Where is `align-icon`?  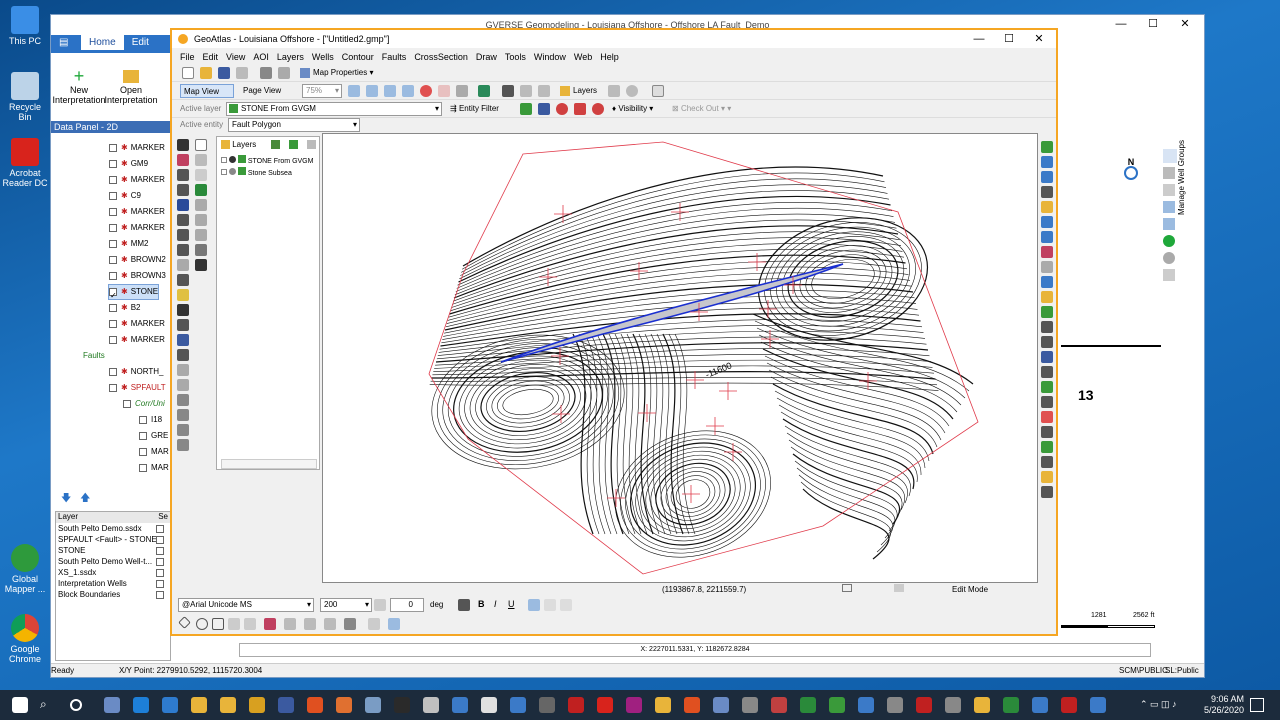
align-icon is located at coordinates (183, 445).